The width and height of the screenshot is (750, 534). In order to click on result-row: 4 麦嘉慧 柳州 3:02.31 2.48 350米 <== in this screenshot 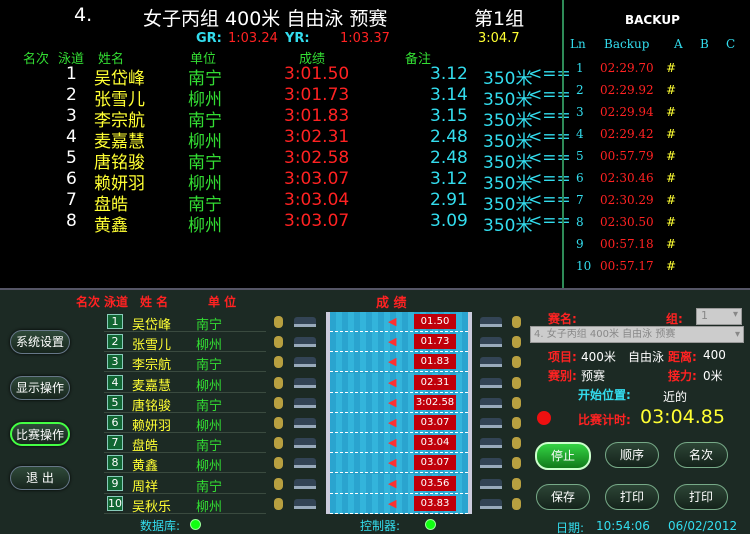, I will do `click(285, 139)`.